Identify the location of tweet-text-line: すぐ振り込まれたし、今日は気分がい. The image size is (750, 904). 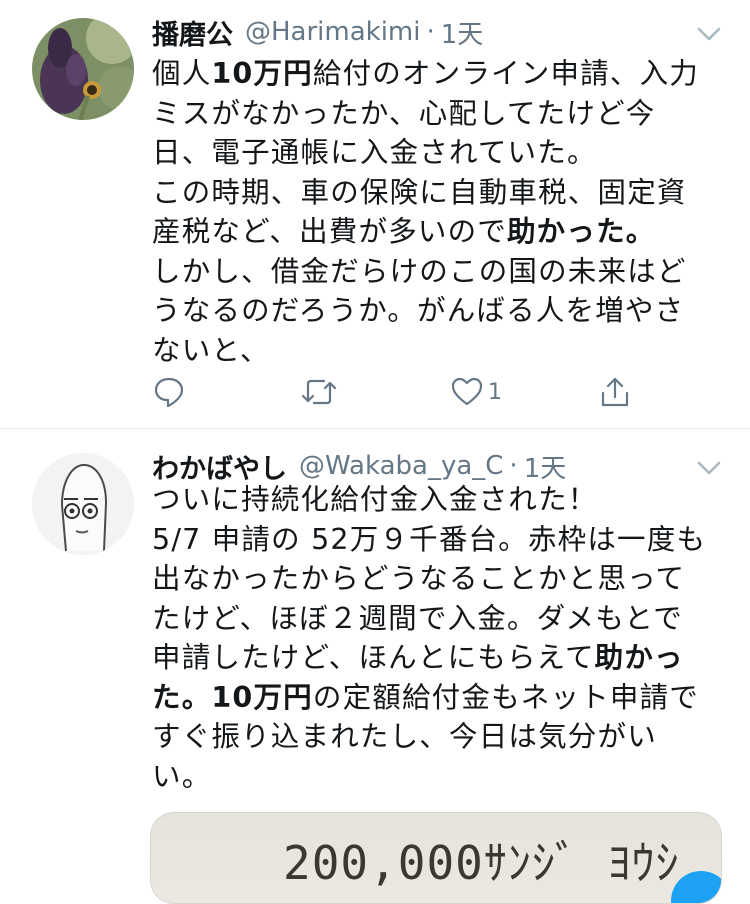
(436, 737).